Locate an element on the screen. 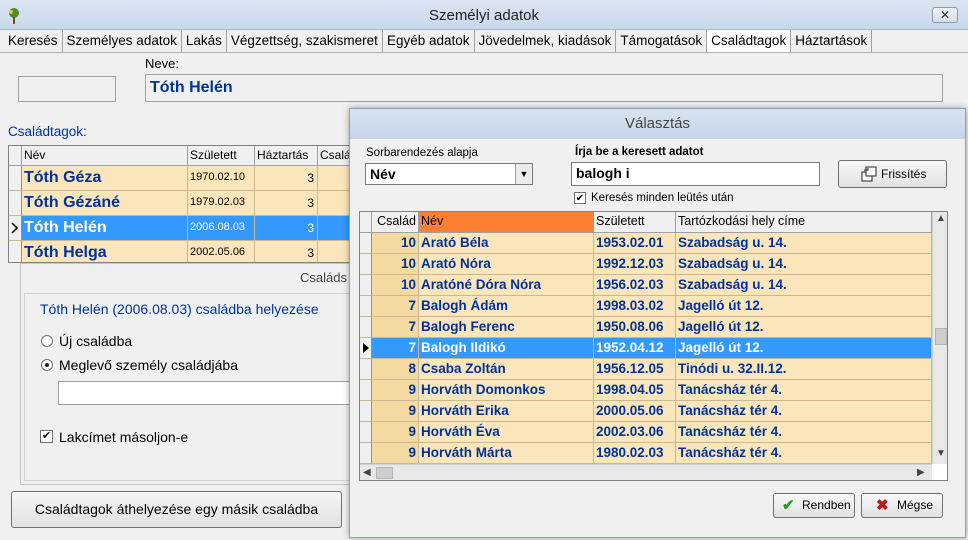  table-row: Tóth Gézáné 1979.02.03 3 is located at coordinates (180, 203).